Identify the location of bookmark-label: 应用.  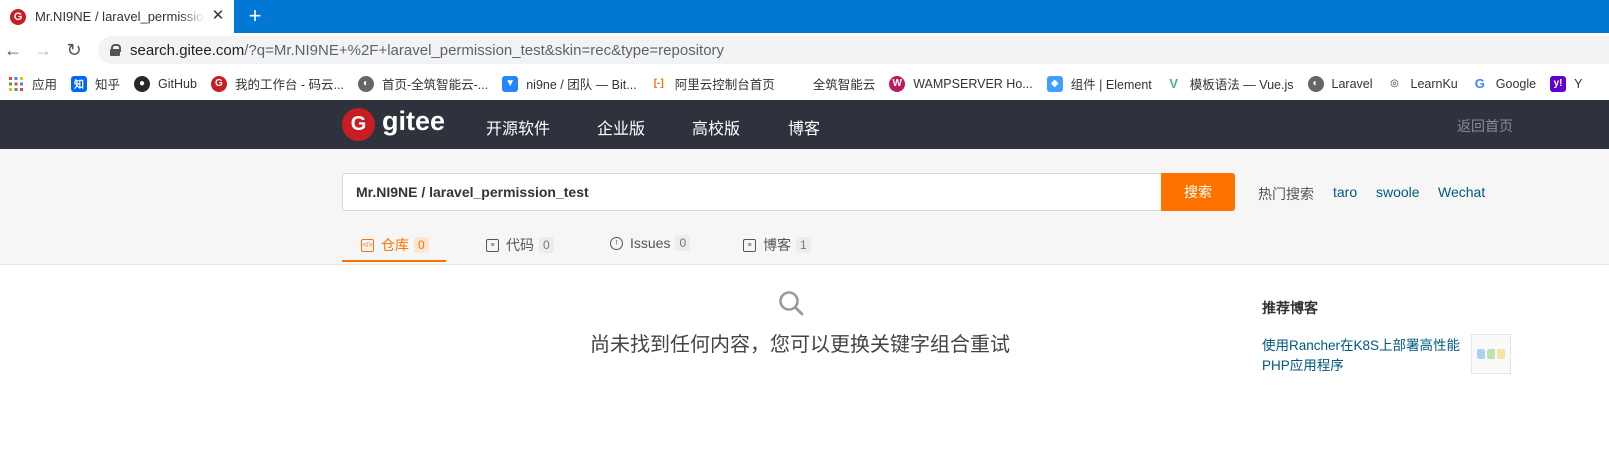
(45, 85).